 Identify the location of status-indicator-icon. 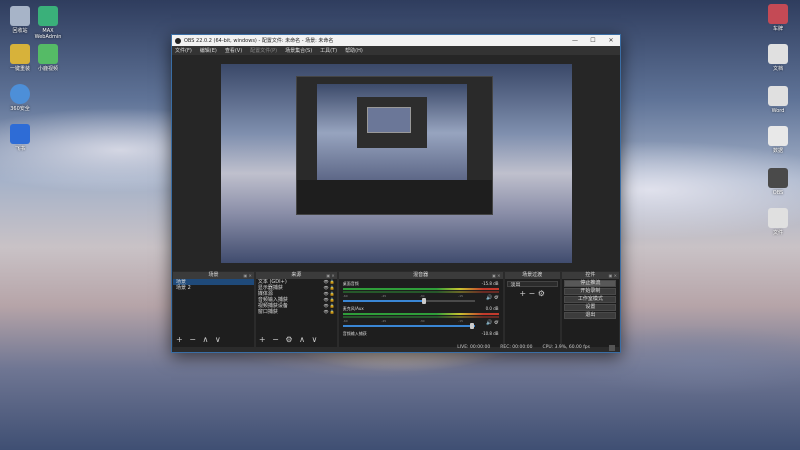
(612, 348).